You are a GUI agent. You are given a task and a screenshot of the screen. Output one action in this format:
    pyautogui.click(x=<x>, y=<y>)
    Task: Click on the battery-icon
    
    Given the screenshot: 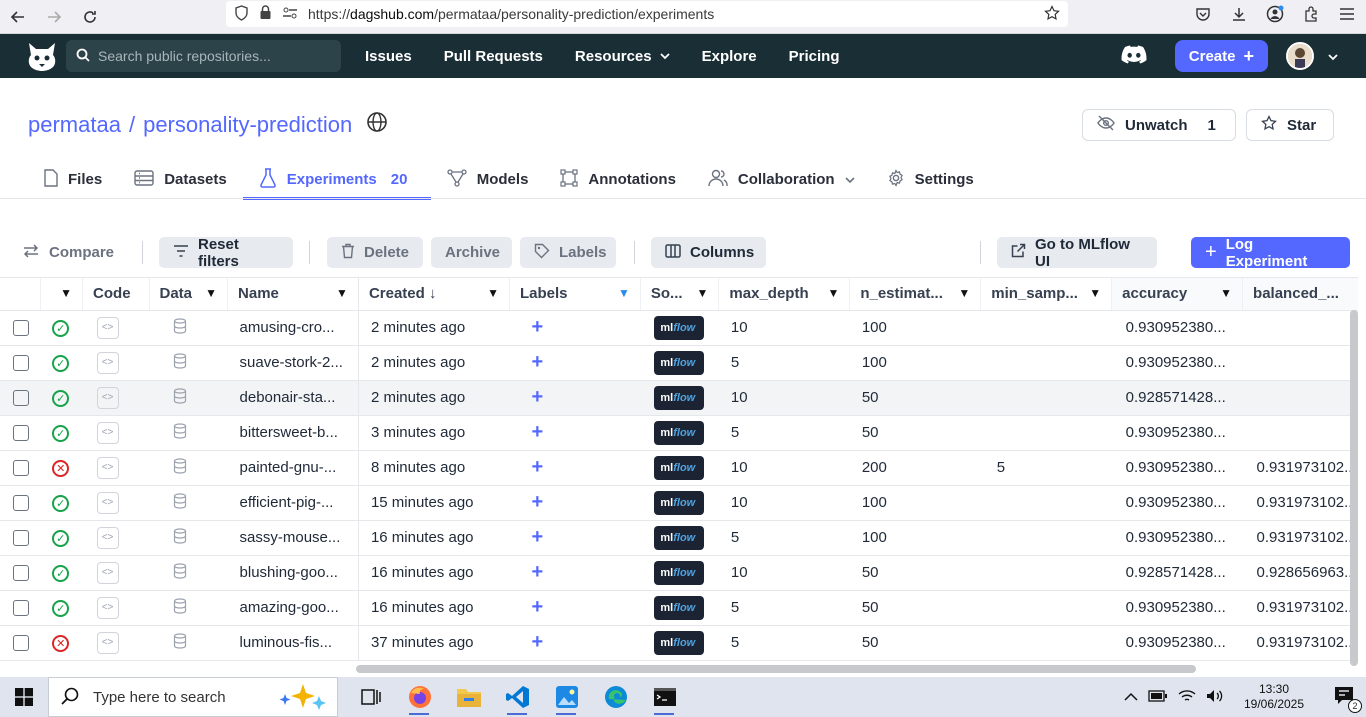 What is the action you would take?
    pyautogui.click(x=1158, y=697)
    